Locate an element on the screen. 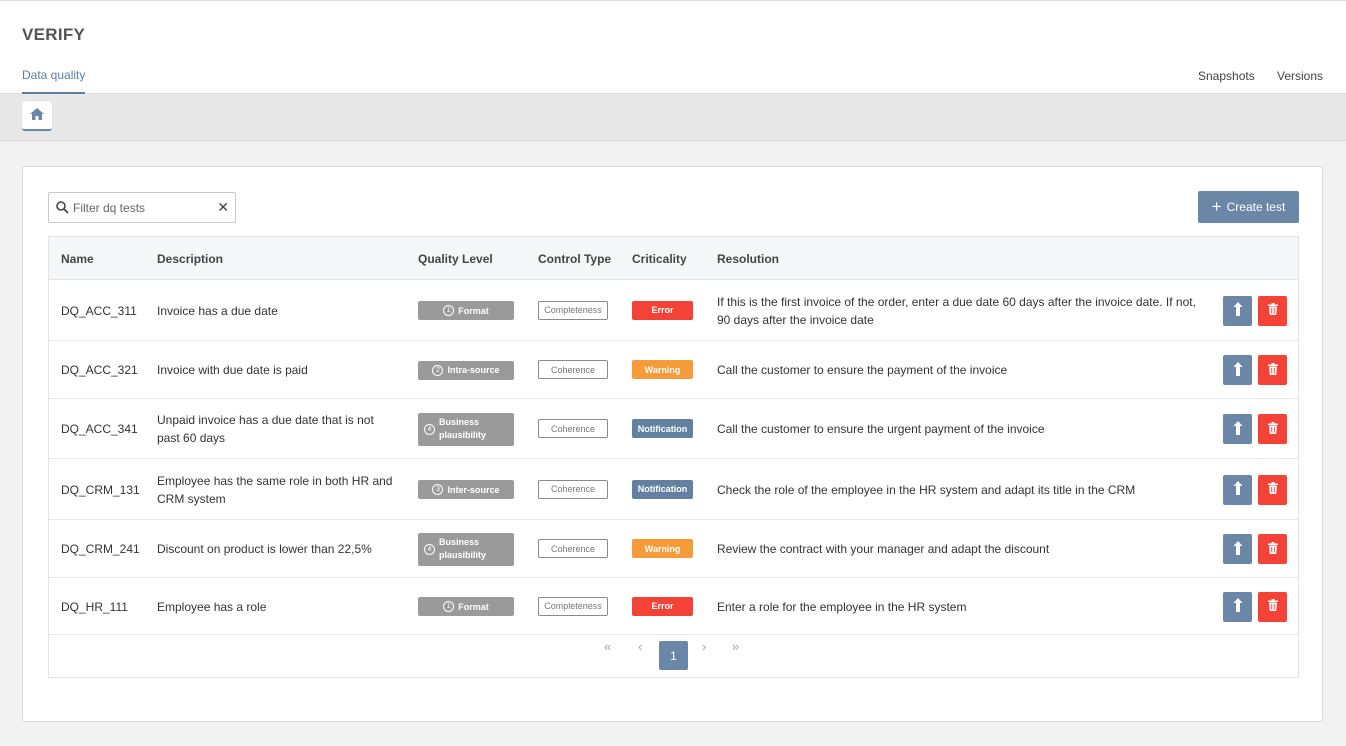 This screenshot has width=1346, height=746. criticality-badge: Error is located at coordinates (662, 310).